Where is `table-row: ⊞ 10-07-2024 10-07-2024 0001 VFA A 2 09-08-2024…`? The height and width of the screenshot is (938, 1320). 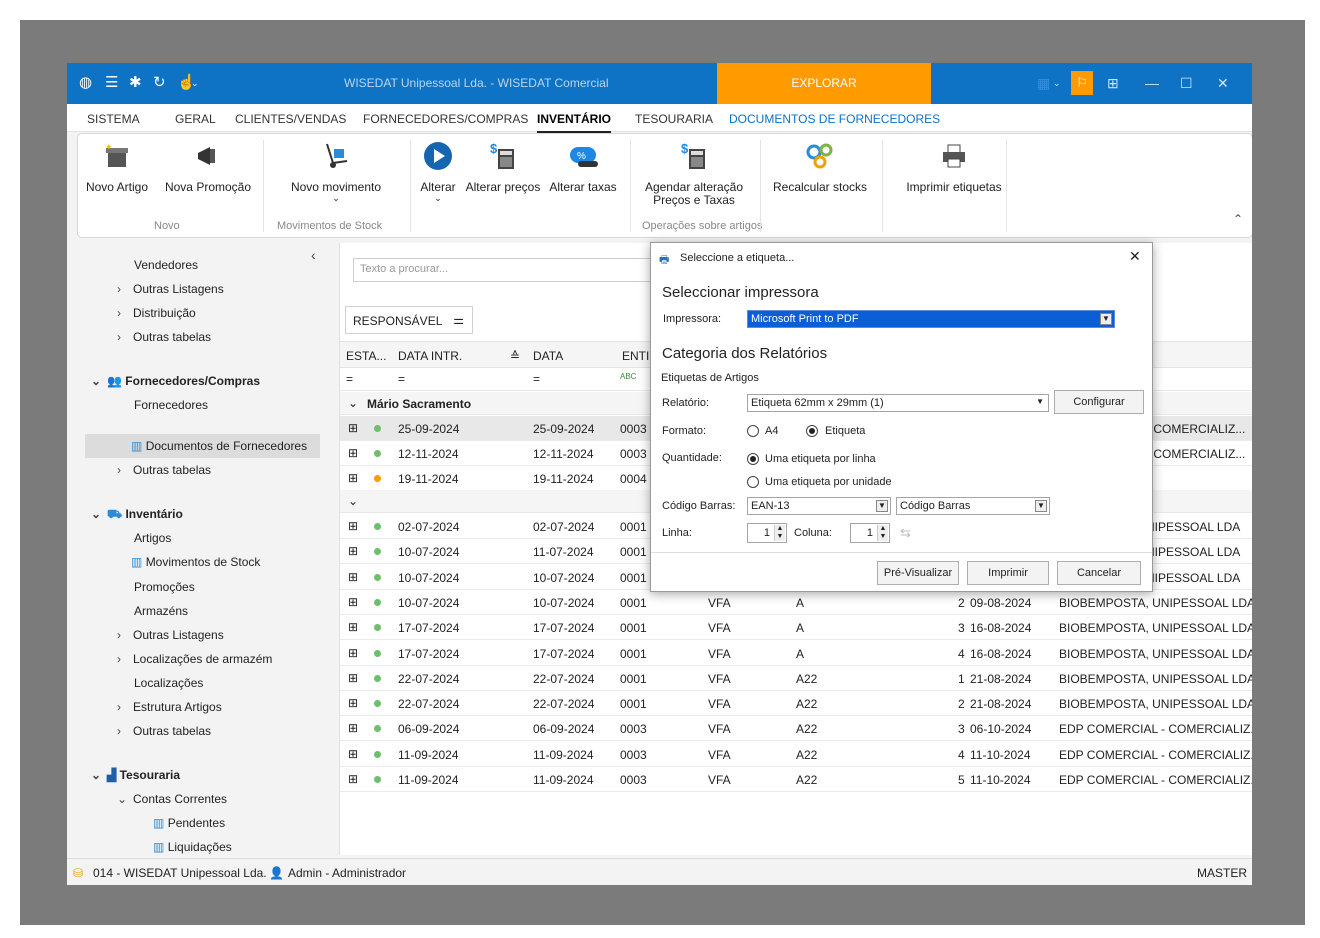 table-row: ⊞ 10-07-2024 10-07-2024 0001 VFA A 2 09-08-2024… is located at coordinates (796, 602).